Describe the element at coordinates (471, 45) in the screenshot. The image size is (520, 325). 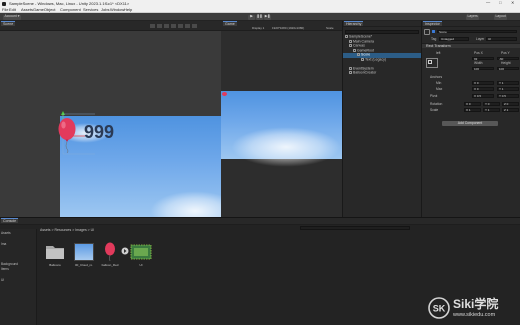
I see `rect-transform-header: Rect Transform` at that location.